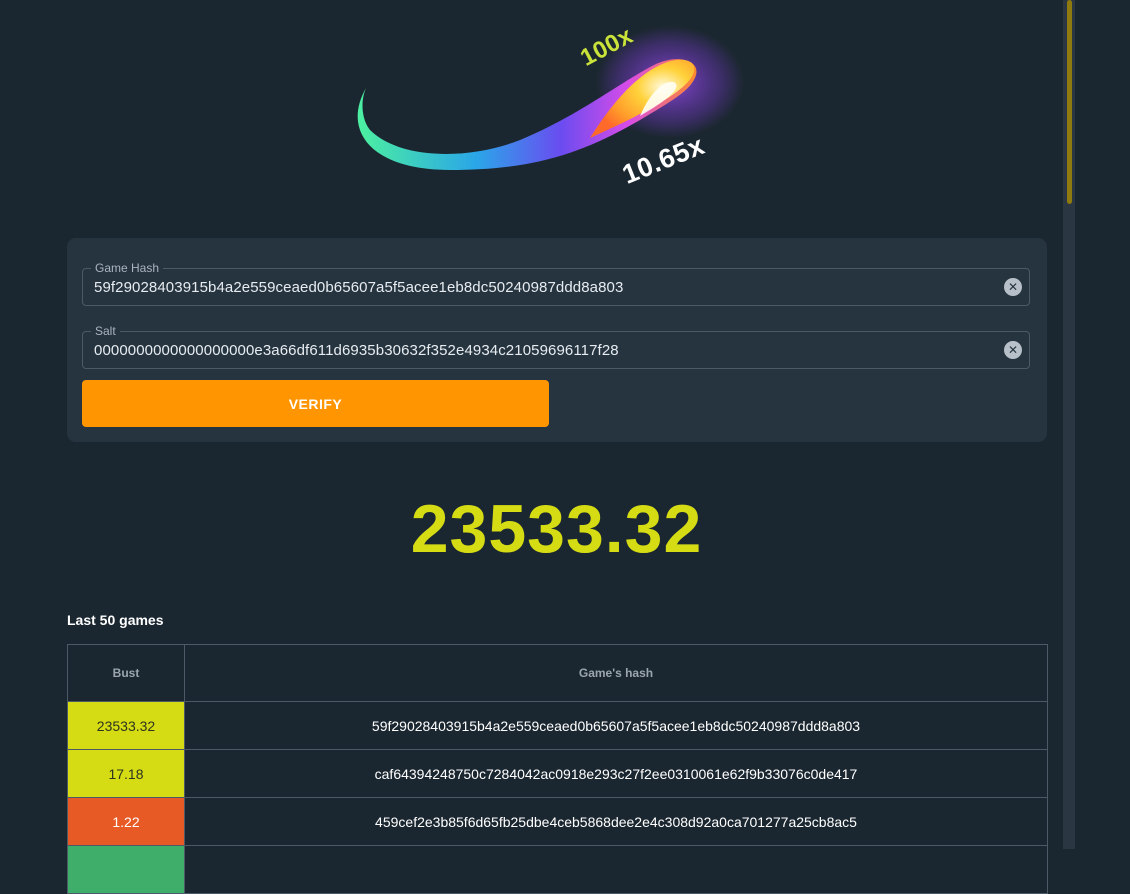 Image resolution: width=1130 pixels, height=894 pixels. I want to click on comet-logo-icon, so click(550, 98).